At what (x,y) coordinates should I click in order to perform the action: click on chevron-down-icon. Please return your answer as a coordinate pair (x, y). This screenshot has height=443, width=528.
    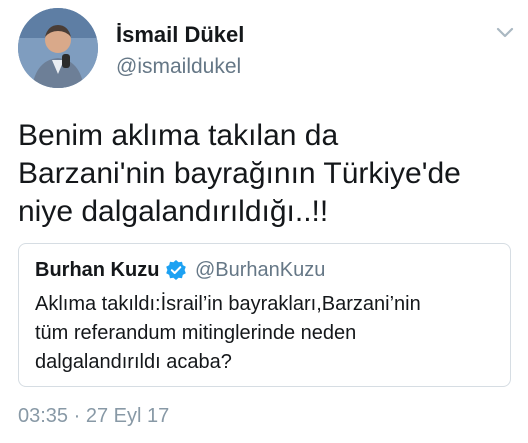
    Looking at the image, I should click on (505, 32).